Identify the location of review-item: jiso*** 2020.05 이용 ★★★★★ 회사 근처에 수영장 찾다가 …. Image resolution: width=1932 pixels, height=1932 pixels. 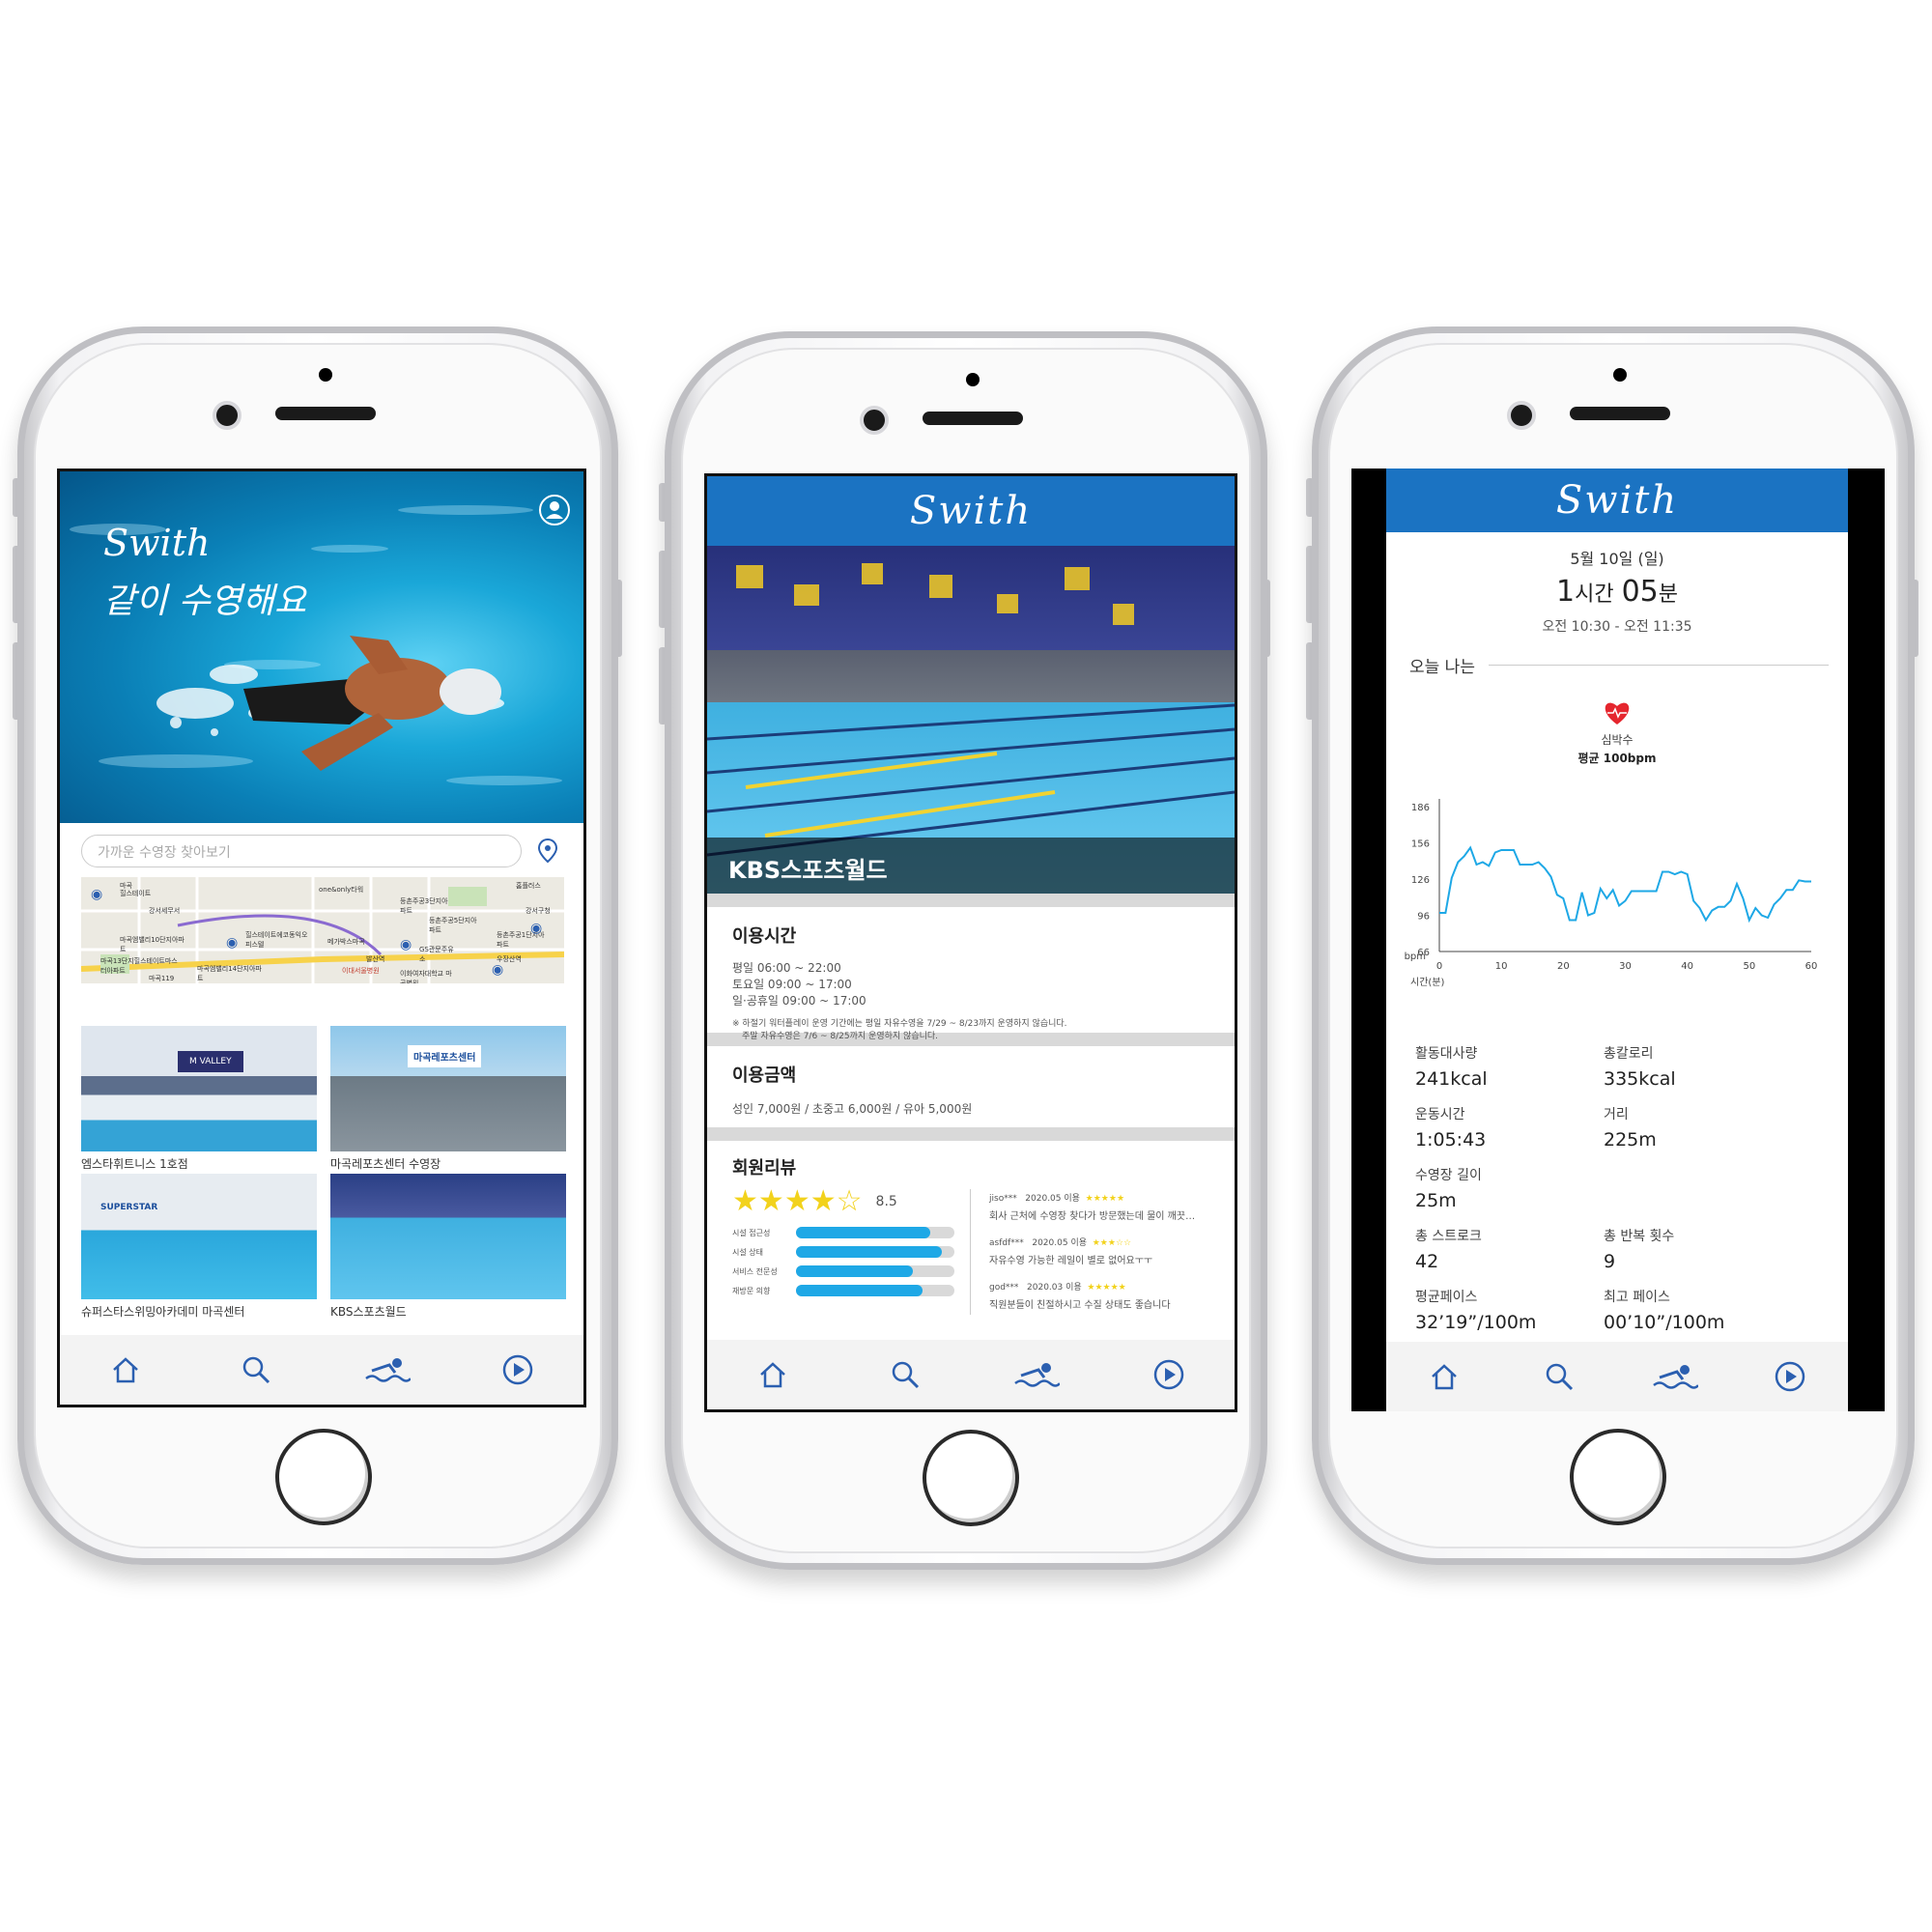
(1105, 1213).